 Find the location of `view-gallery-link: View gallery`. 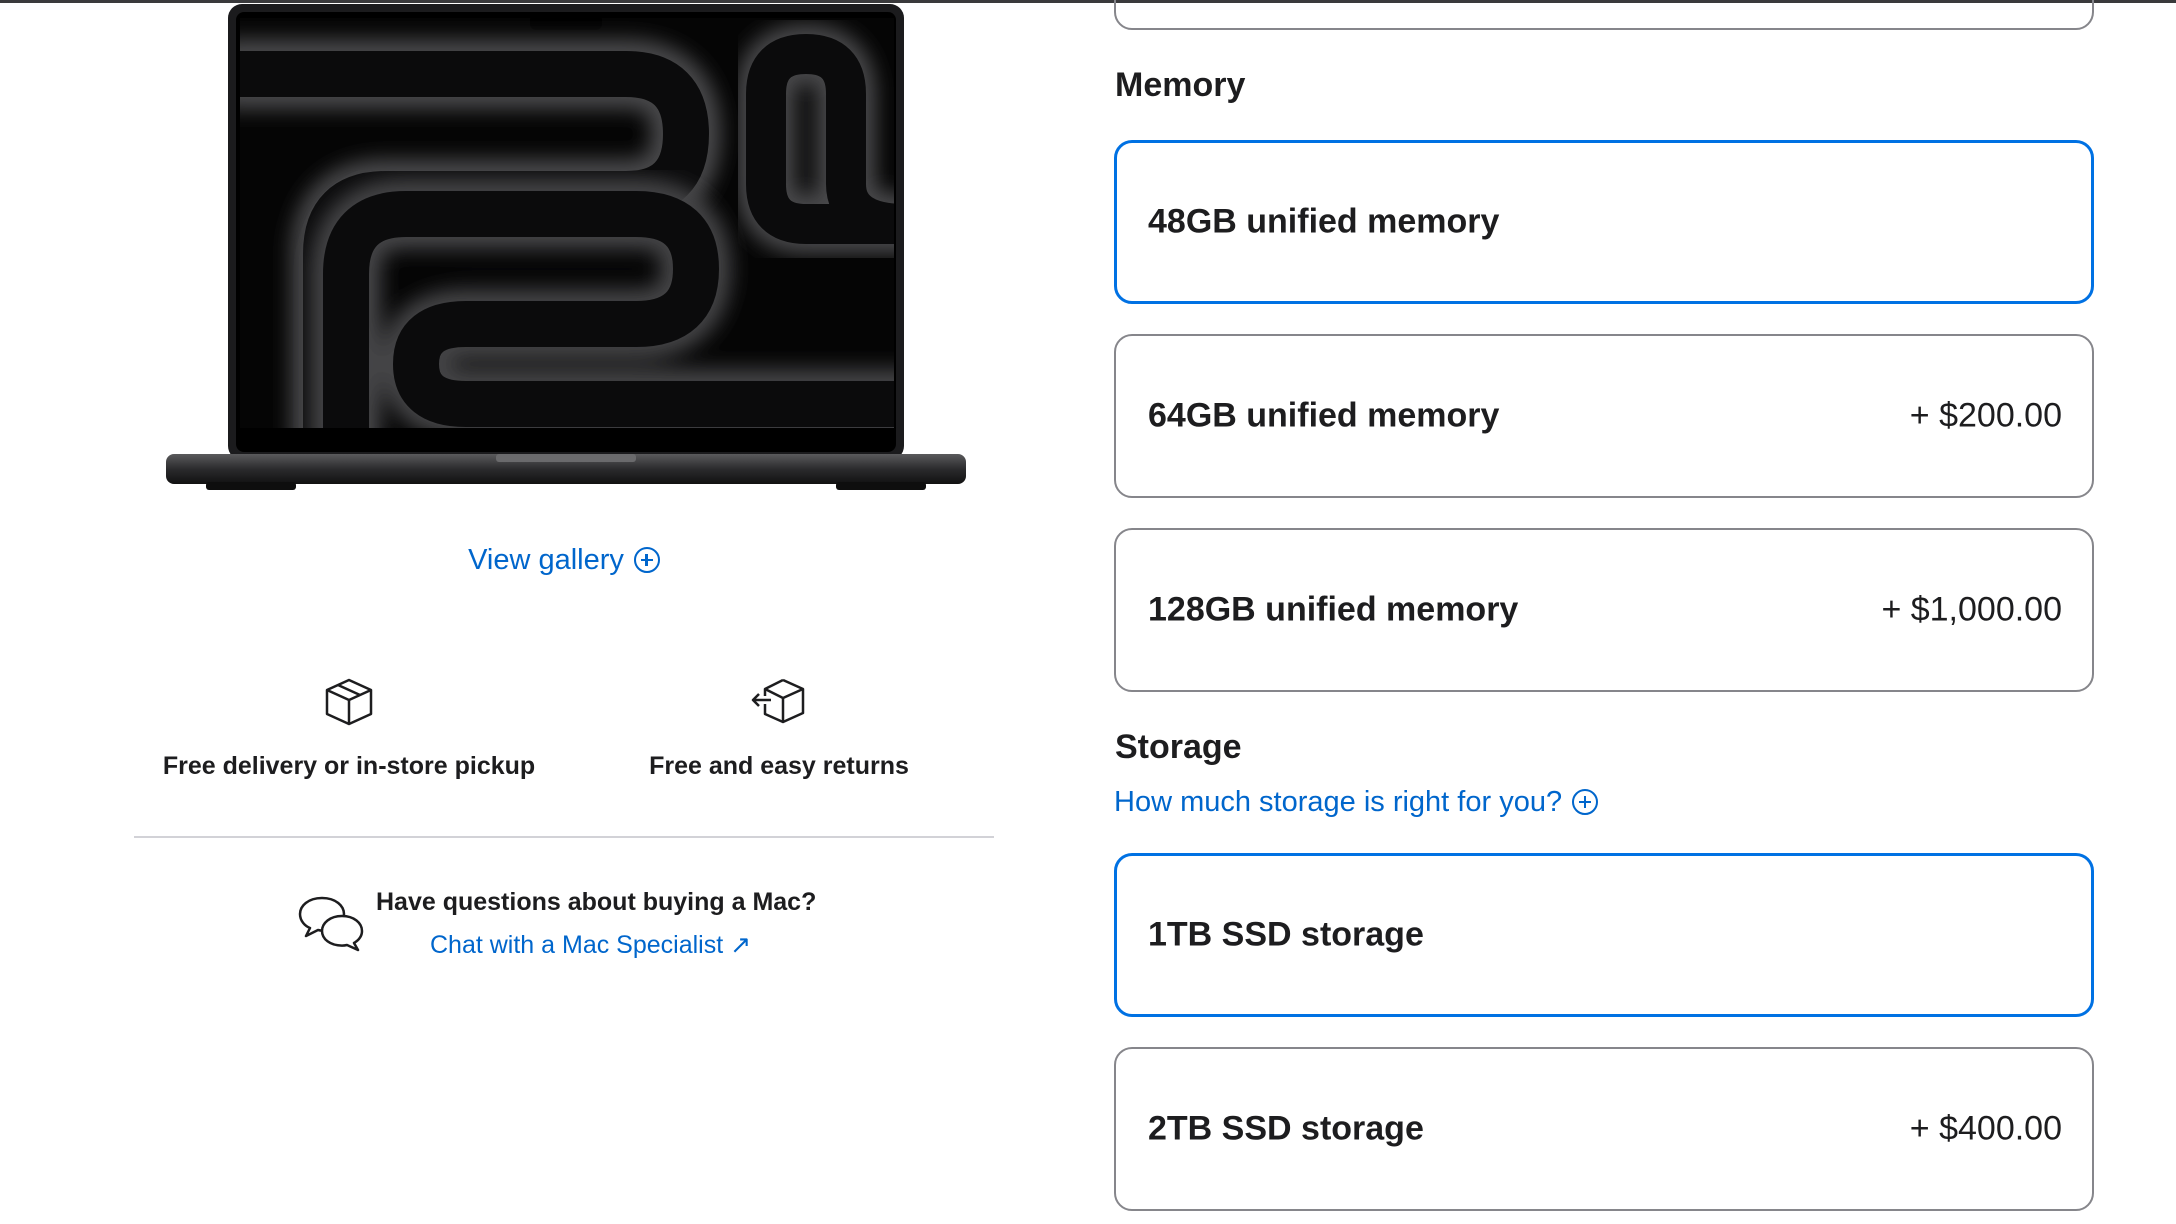

view-gallery-link: View gallery is located at coordinates (564, 560).